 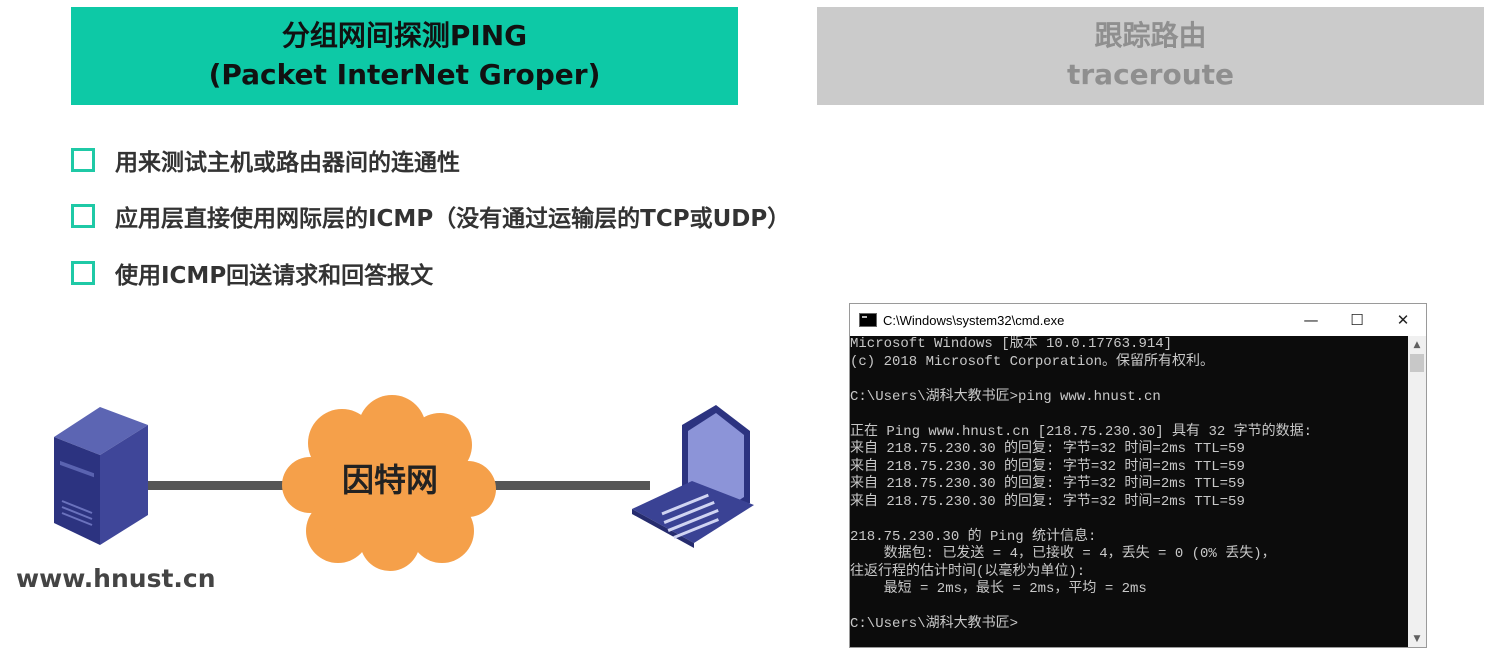 I want to click on laptop-icon, so click(x=694, y=475).